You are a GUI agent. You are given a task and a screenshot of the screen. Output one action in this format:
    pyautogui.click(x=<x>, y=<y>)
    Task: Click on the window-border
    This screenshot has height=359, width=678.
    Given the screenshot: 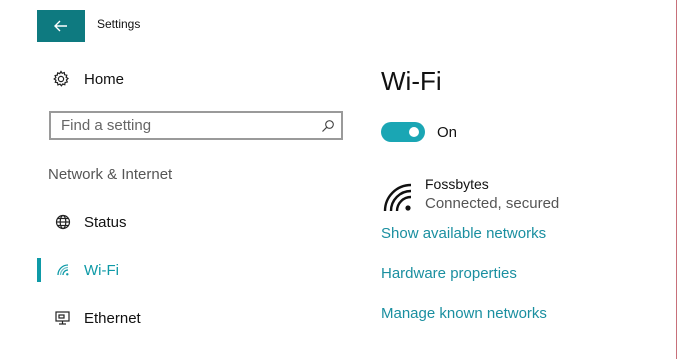 What is the action you would take?
    pyautogui.click(x=676, y=179)
    